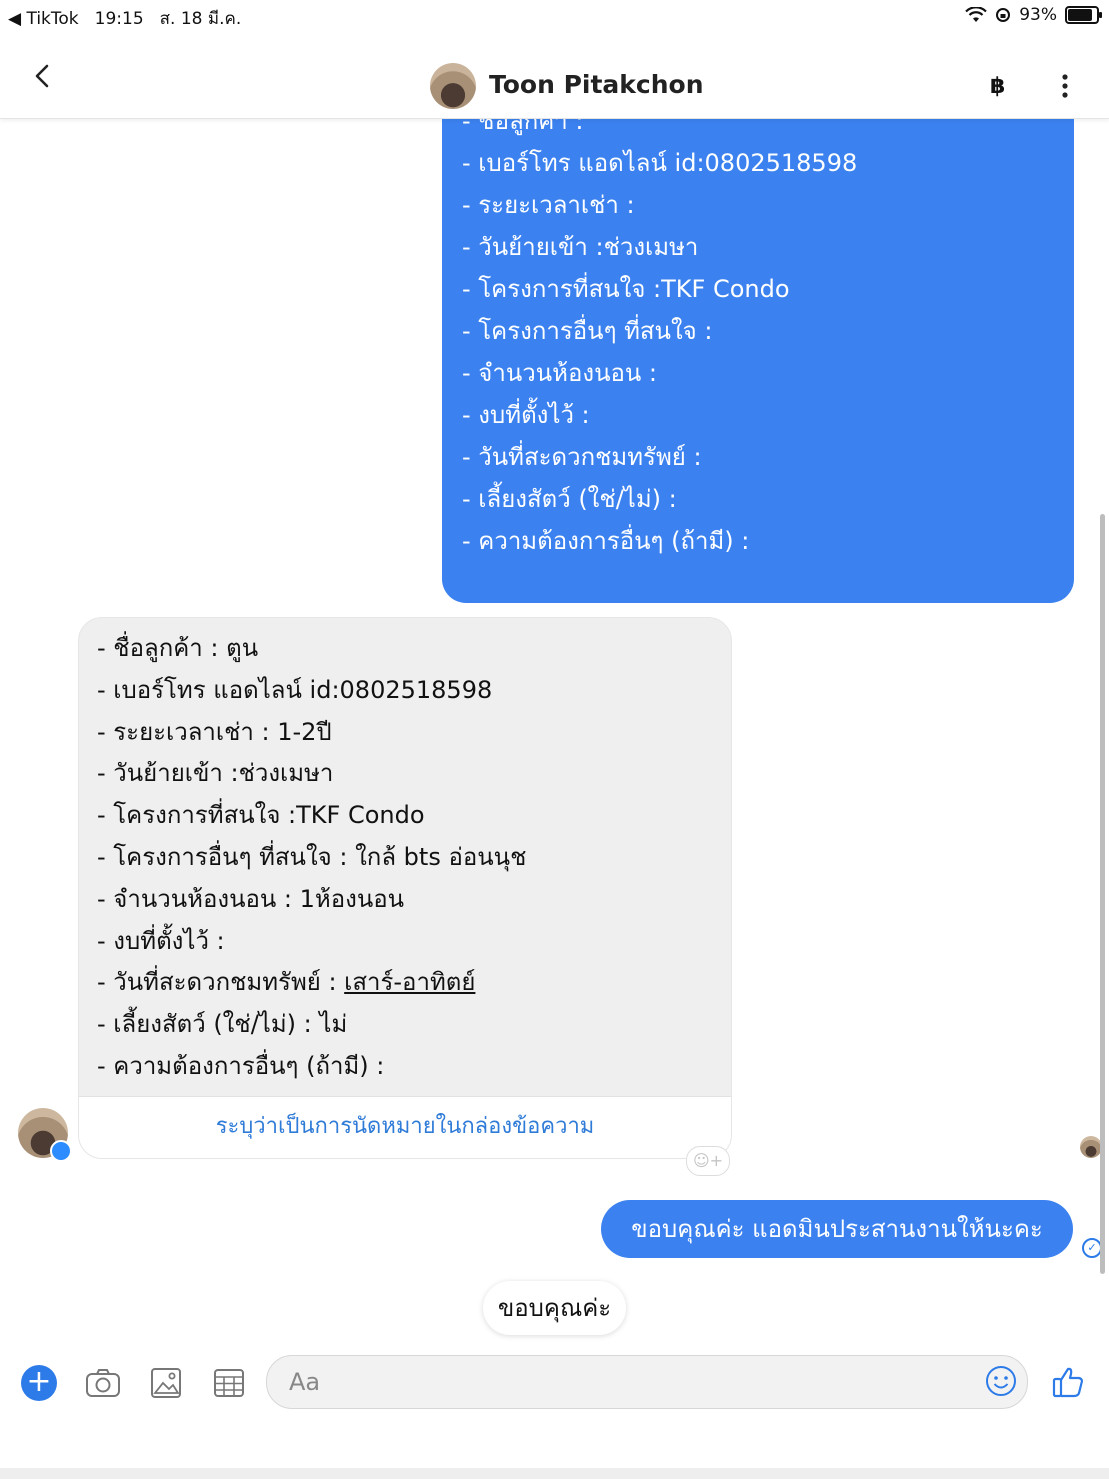  Describe the element at coordinates (305, 1382) in the screenshot. I see `message-input-placeholder: Aa` at that location.